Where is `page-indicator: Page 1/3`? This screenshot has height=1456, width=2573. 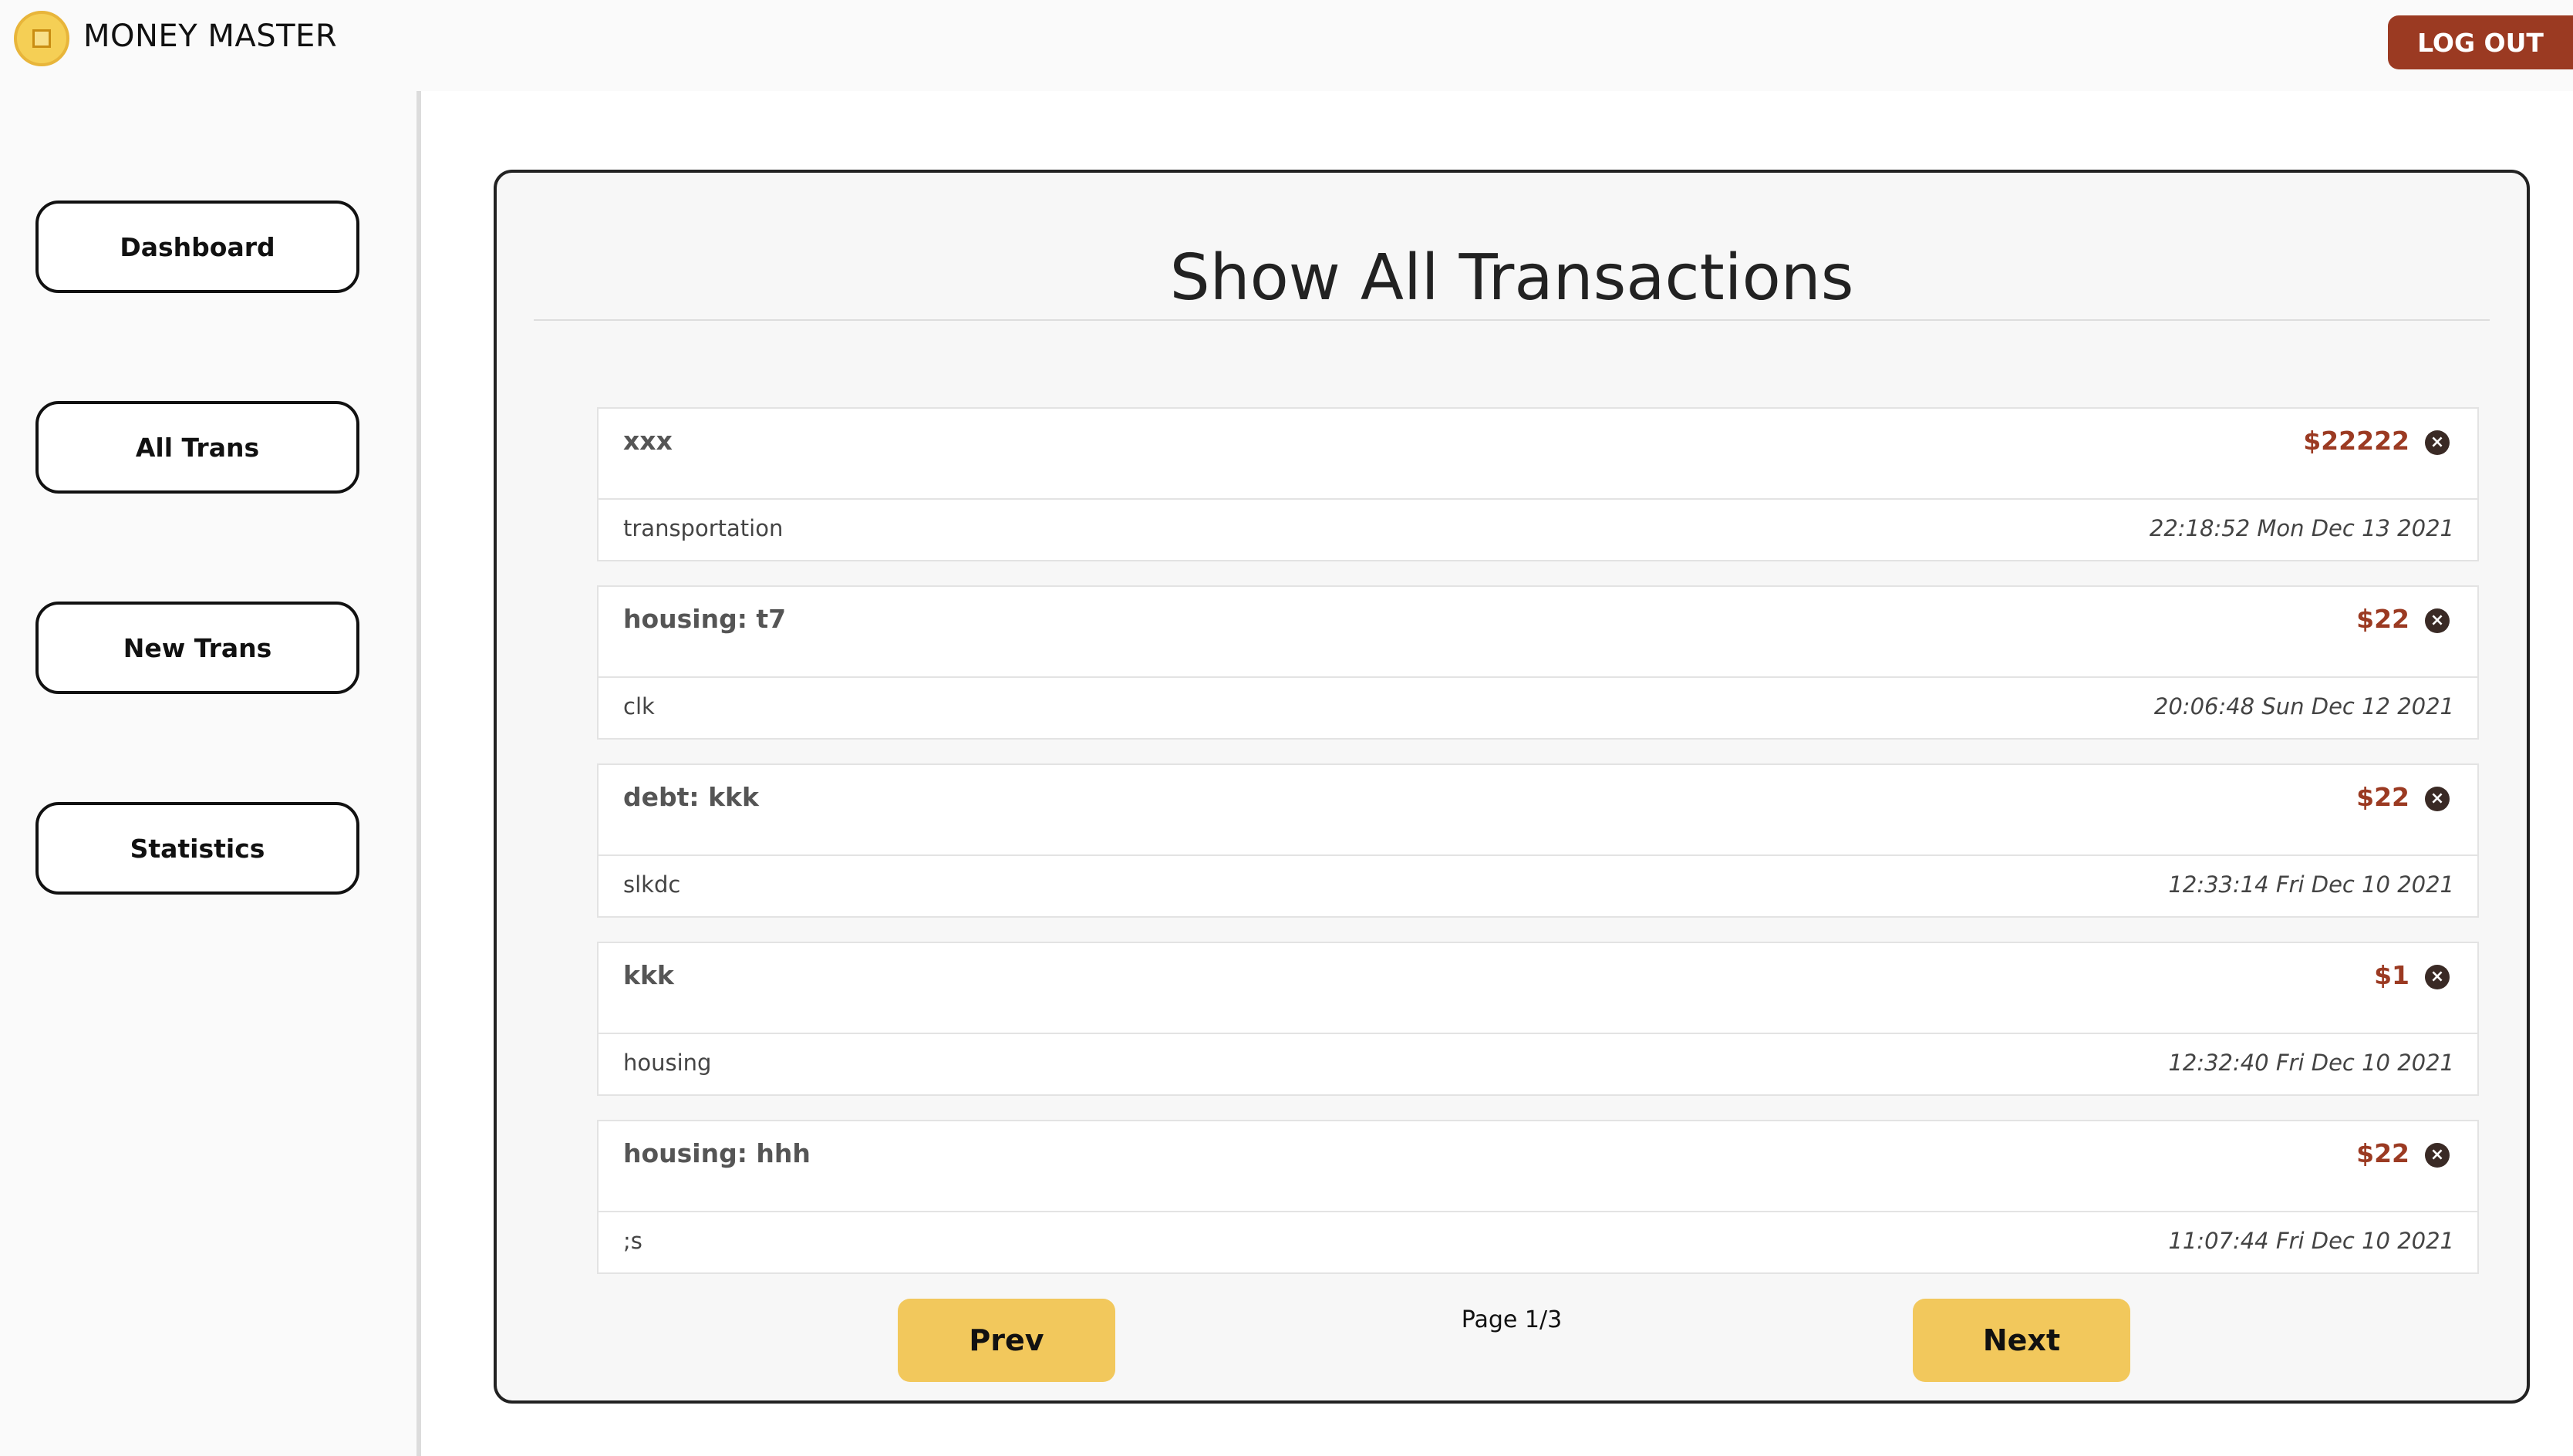
page-indicator: Page 1/3 is located at coordinates (1512, 1319).